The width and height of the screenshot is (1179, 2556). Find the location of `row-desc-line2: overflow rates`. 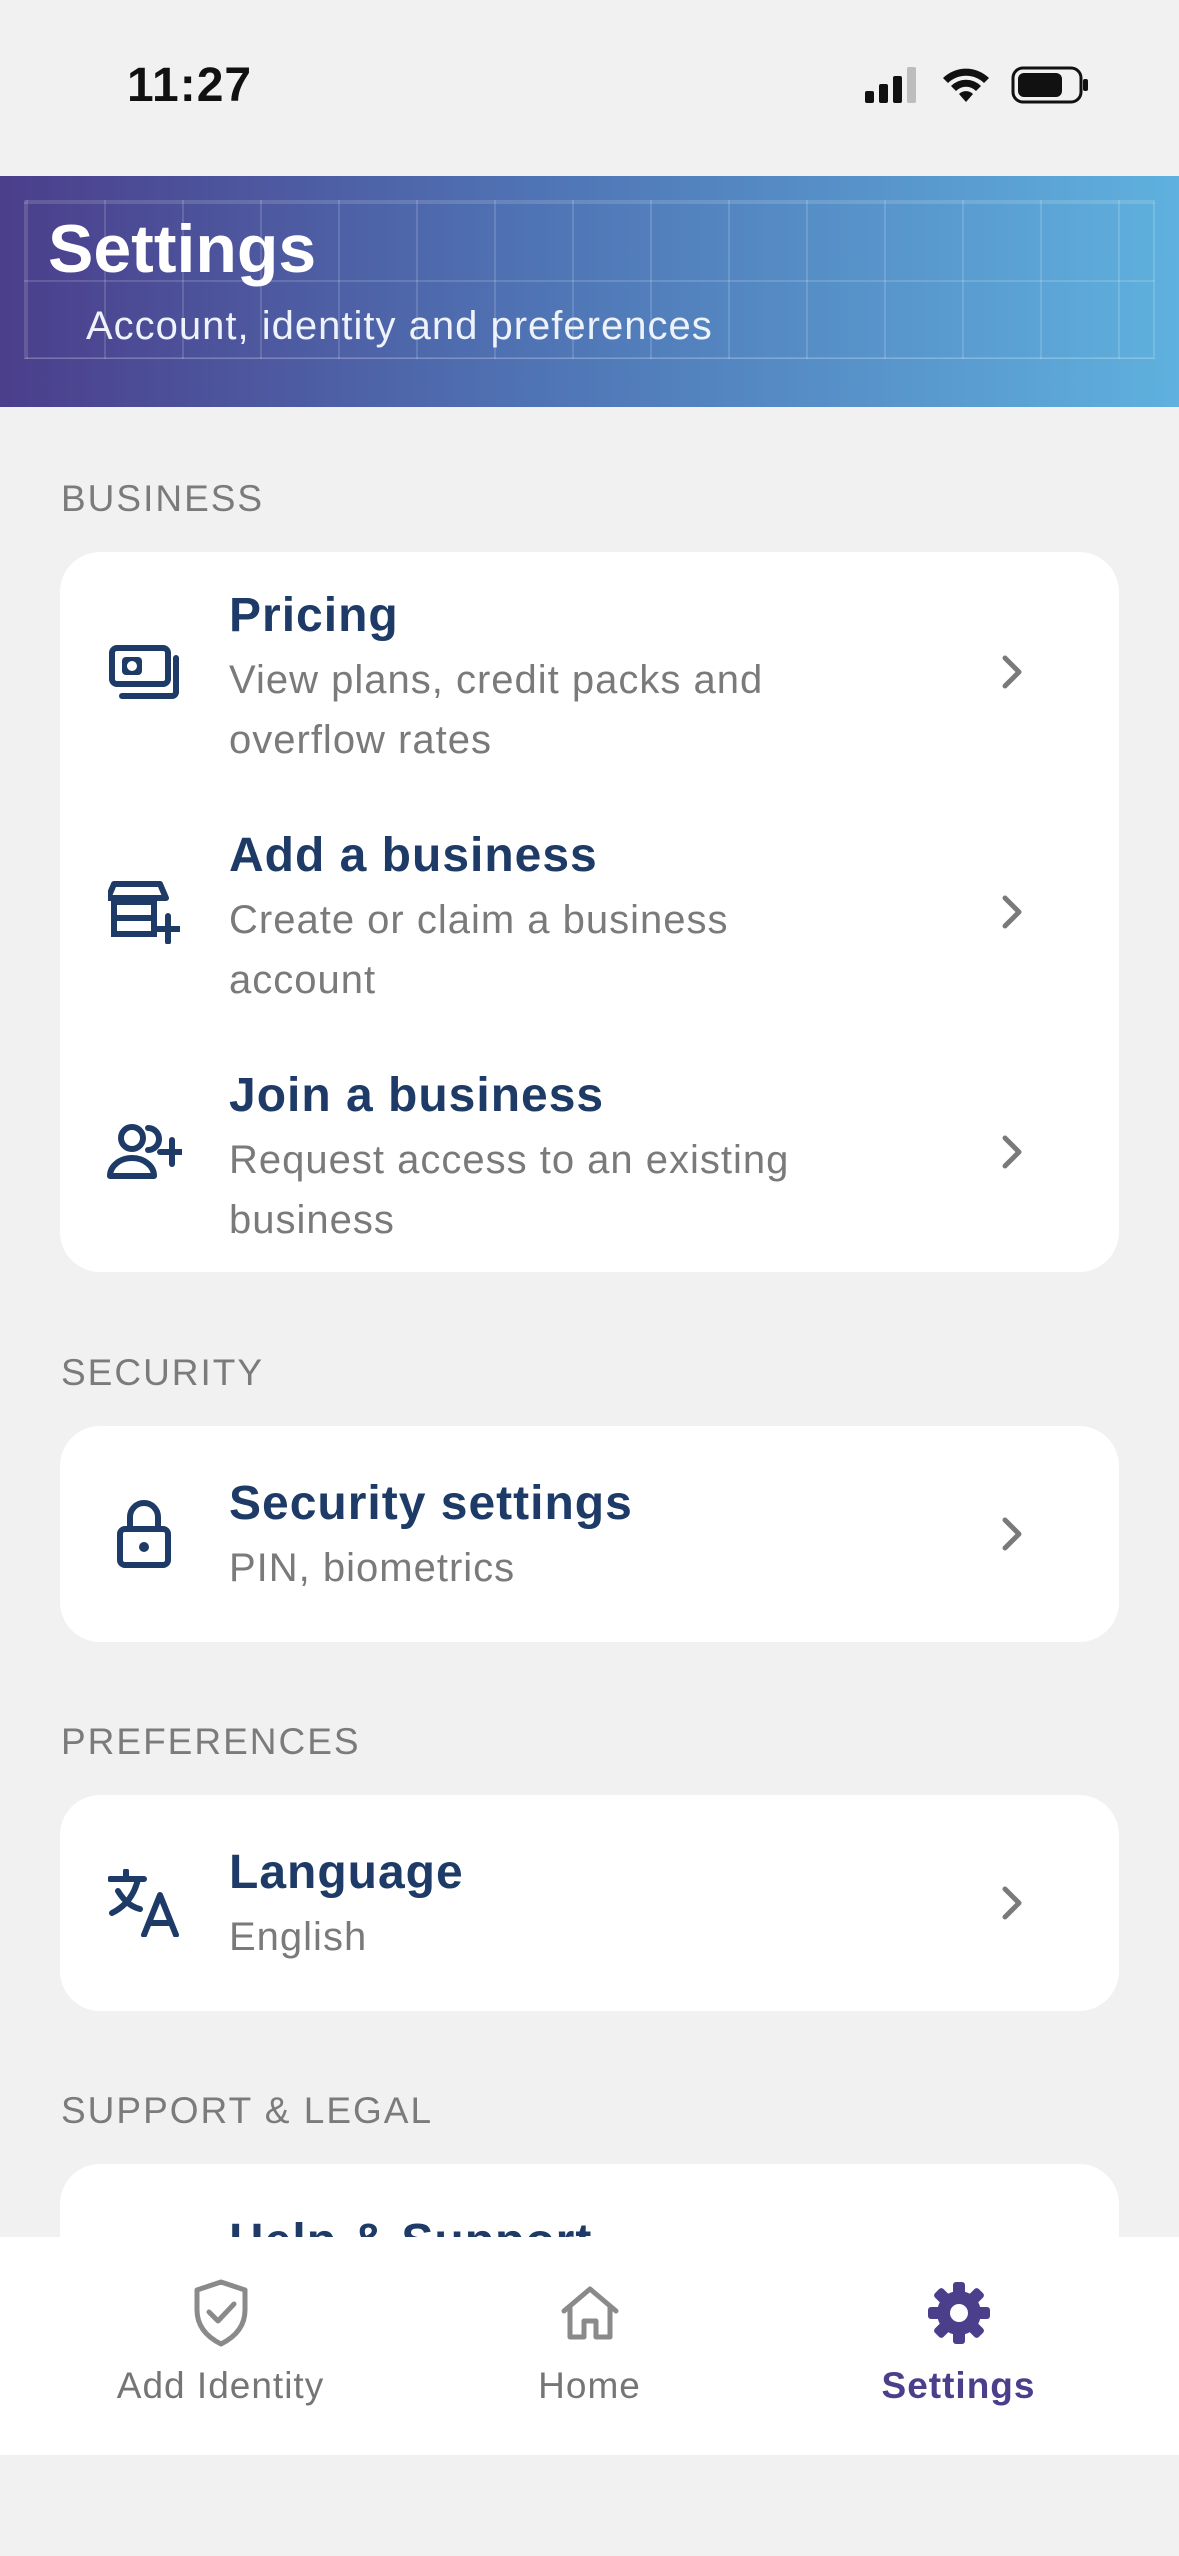

row-desc-line2: overflow rates is located at coordinates (360, 740).